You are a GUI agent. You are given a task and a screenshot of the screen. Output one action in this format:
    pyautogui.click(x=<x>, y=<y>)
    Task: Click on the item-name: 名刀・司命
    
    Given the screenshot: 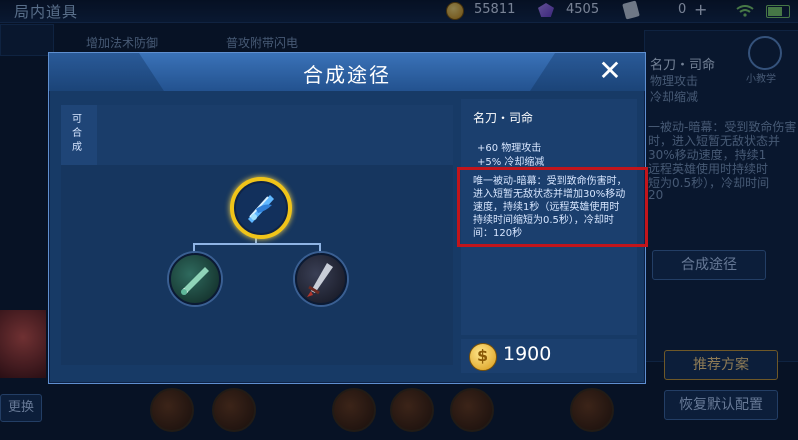 What is the action you would take?
    pyautogui.click(x=503, y=118)
    